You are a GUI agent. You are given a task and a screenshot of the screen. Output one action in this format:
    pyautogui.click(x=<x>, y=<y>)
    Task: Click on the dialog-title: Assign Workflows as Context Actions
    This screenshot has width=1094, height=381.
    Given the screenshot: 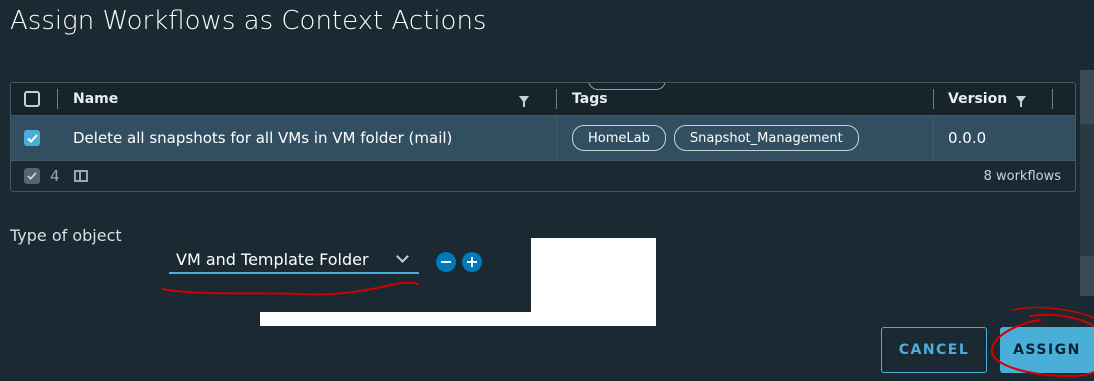 What is the action you would take?
    pyautogui.click(x=248, y=21)
    